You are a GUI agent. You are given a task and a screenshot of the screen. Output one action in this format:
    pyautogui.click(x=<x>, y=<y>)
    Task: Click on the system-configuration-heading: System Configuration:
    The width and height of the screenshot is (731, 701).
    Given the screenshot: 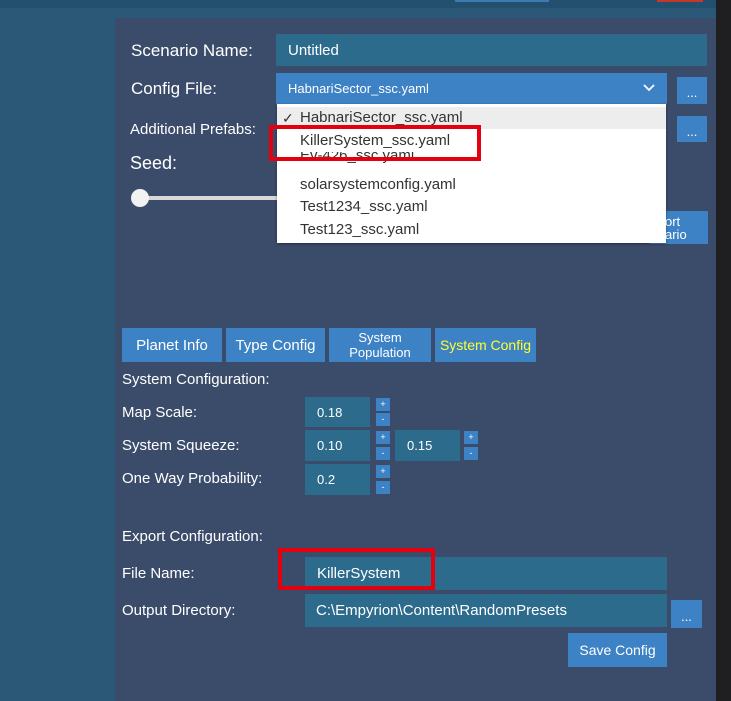 What is the action you would take?
    pyautogui.click(x=196, y=379)
    